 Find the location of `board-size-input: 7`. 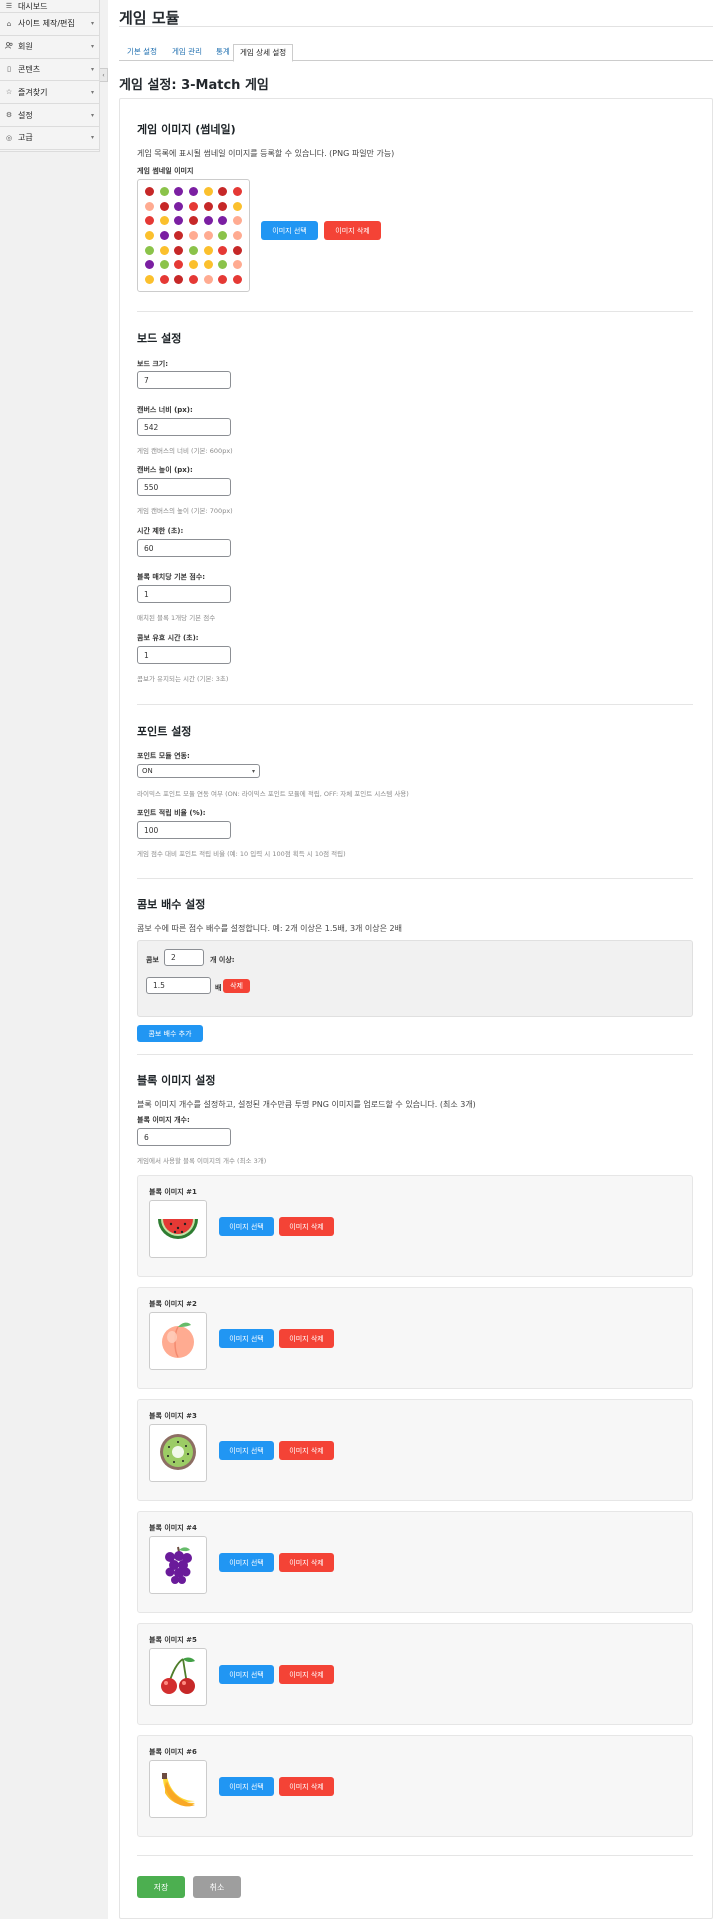

board-size-input: 7 is located at coordinates (184, 380).